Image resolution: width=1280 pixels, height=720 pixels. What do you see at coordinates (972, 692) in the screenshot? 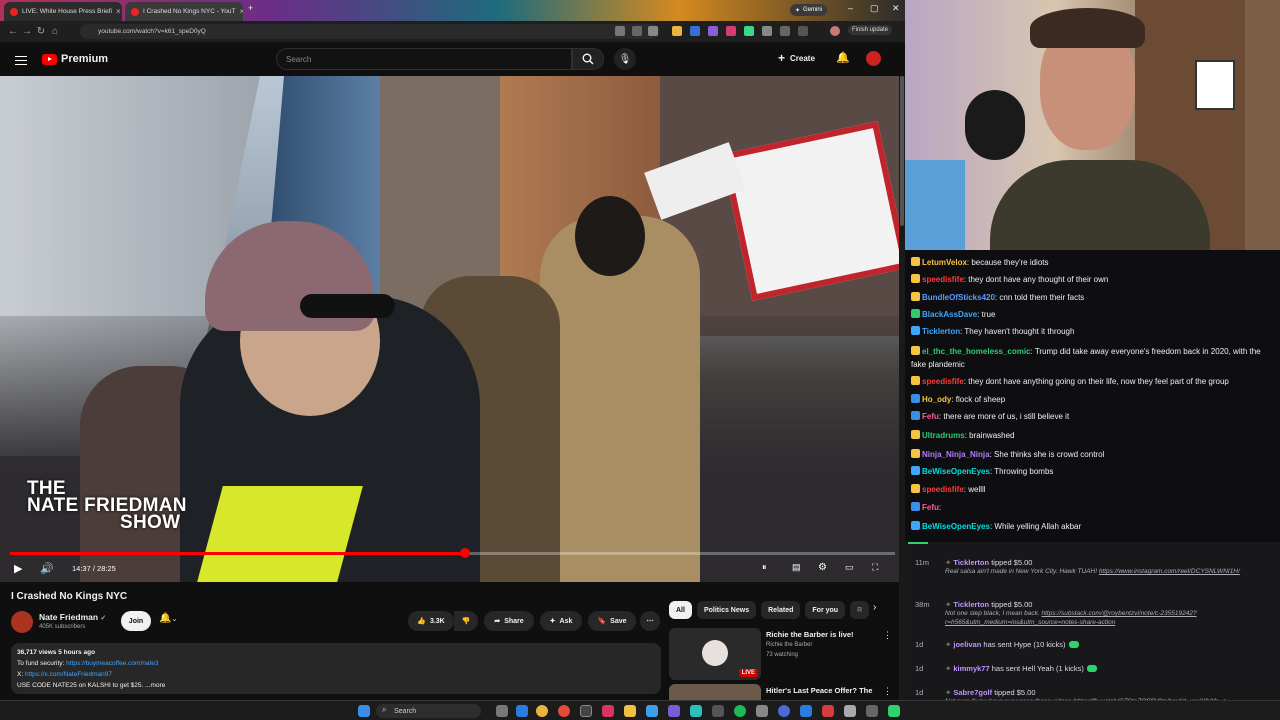
I see `event-user: Sabre7golf` at bounding box center [972, 692].